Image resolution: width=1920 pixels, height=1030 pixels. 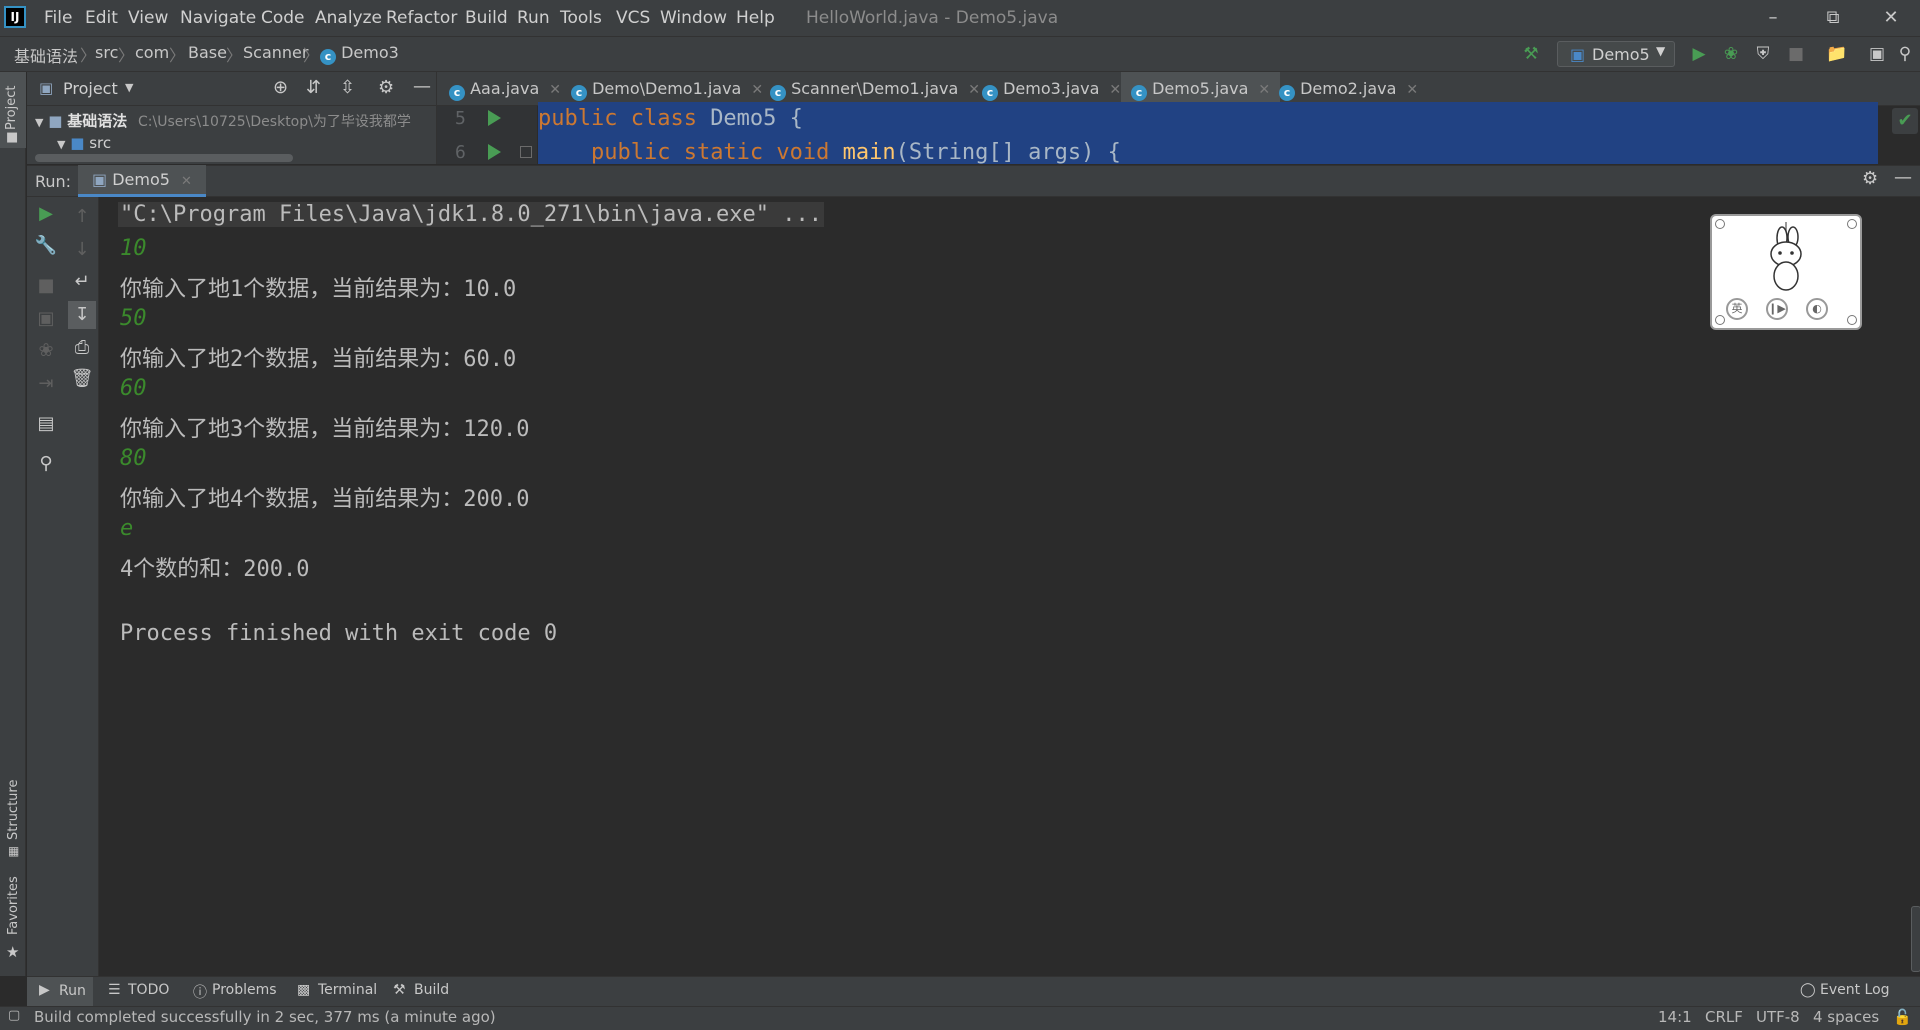 What do you see at coordinates (46, 214) in the screenshot?
I see `rerun-icon: ▶` at bounding box center [46, 214].